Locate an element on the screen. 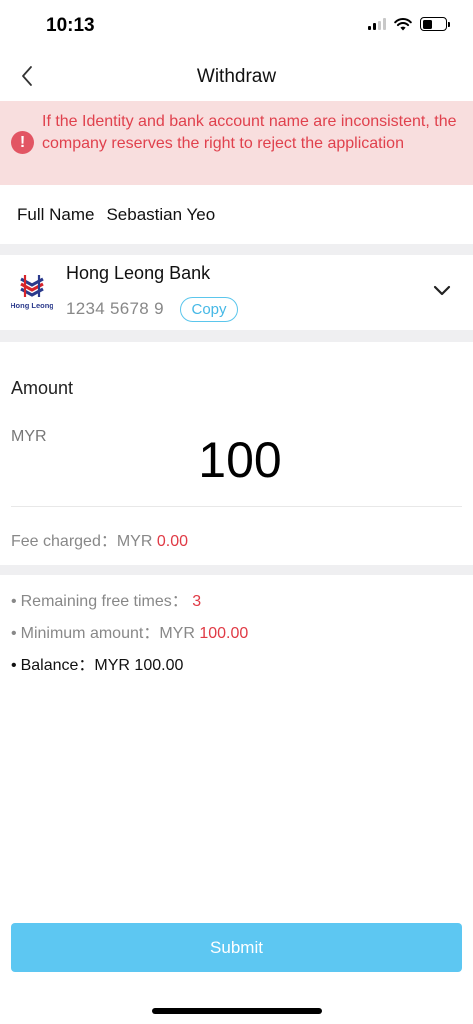 This screenshot has width=473, height=1024. bank-account-number: 1234 5678 9 is located at coordinates (115, 308).